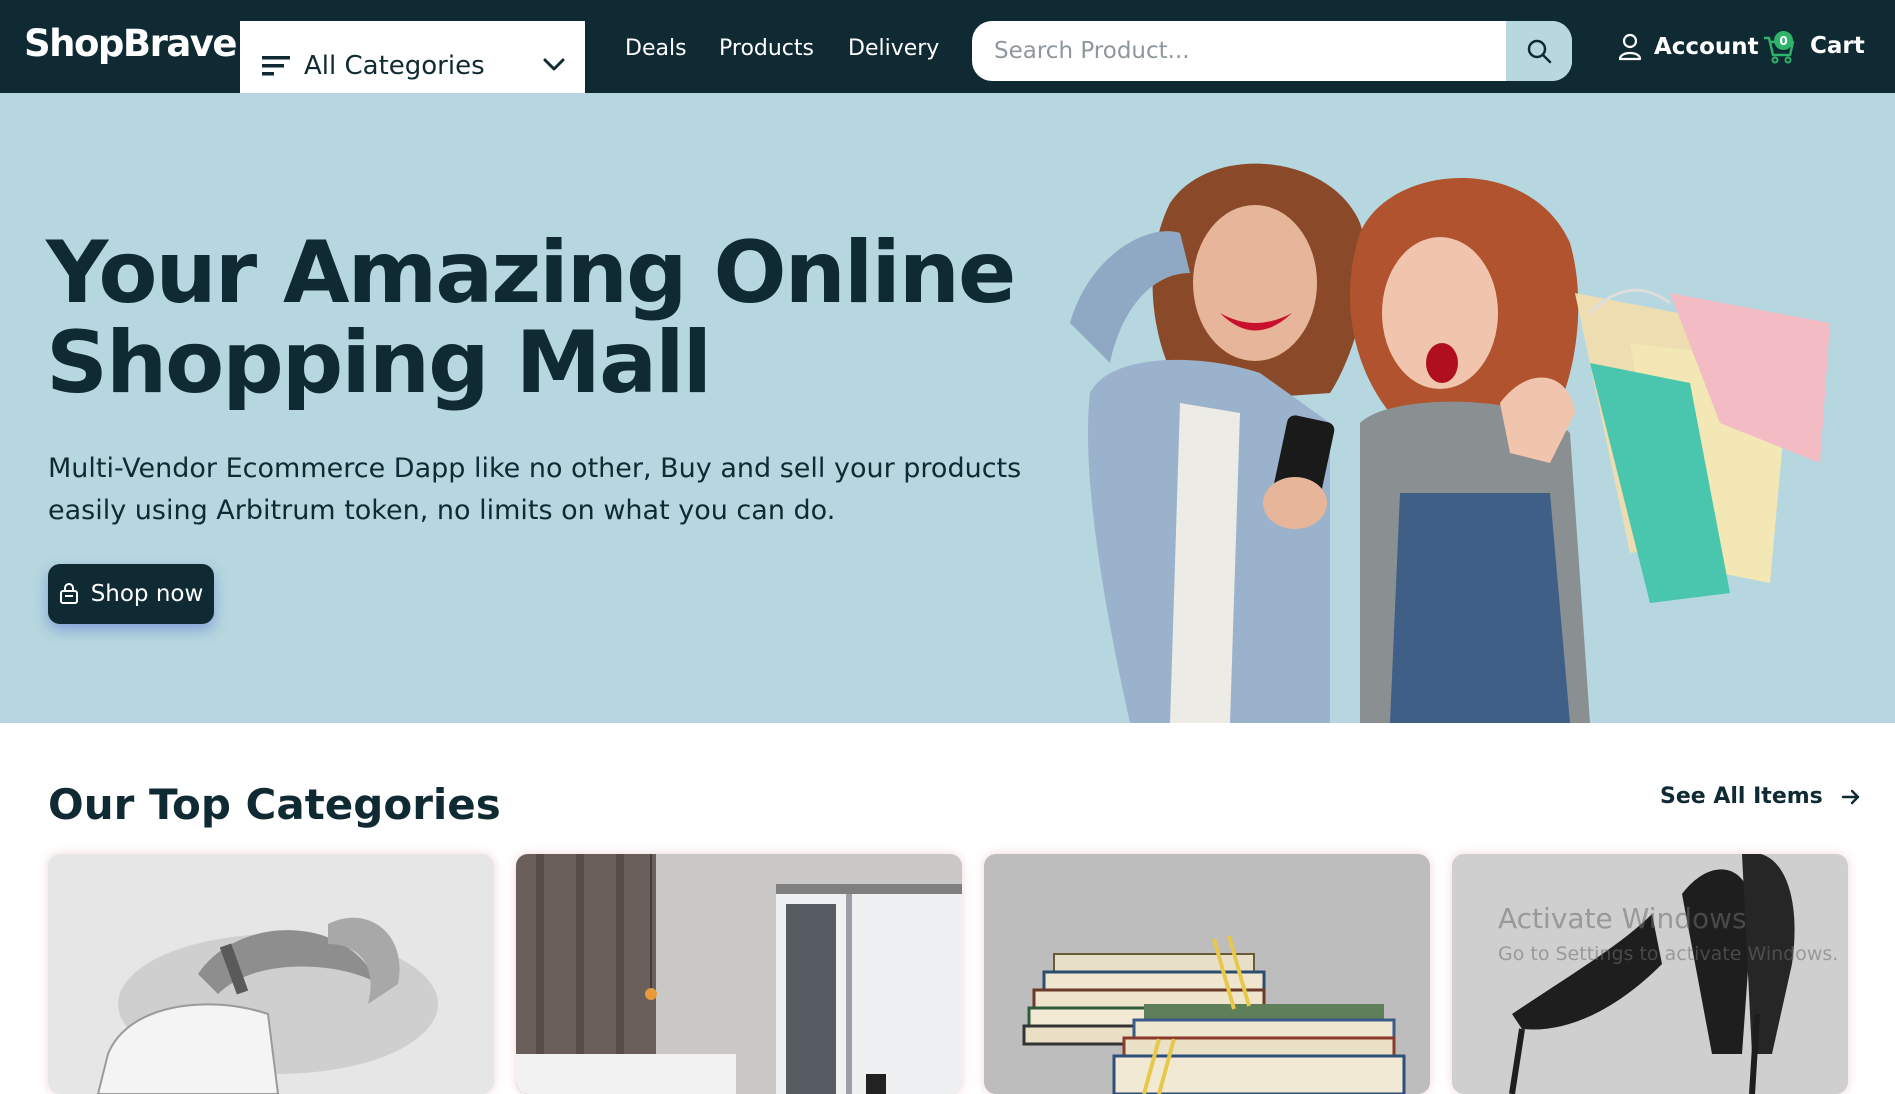 The height and width of the screenshot is (1094, 1895). What do you see at coordinates (274, 804) in the screenshot?
I see `top-categories-heading: Our Top Categories` at bounding box center [274, 804].